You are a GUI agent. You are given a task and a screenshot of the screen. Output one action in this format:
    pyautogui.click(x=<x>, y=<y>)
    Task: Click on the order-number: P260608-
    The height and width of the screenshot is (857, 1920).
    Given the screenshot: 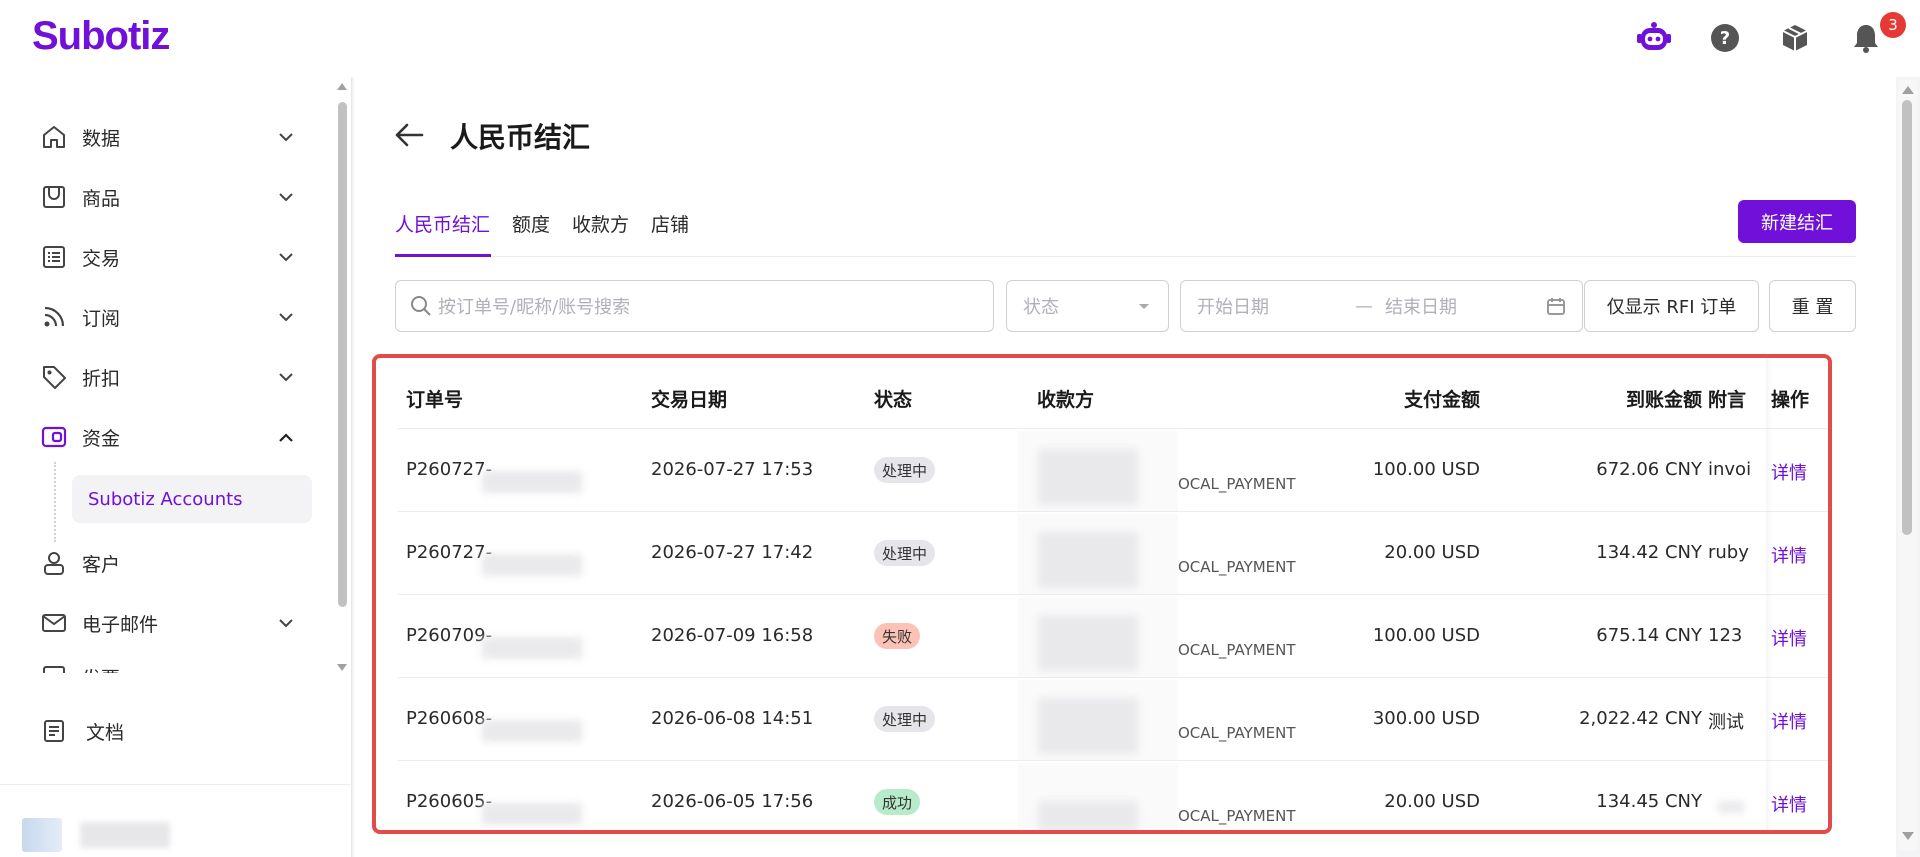 What is the action you would take?
    pyautogui.click(x=449, y=718)
    